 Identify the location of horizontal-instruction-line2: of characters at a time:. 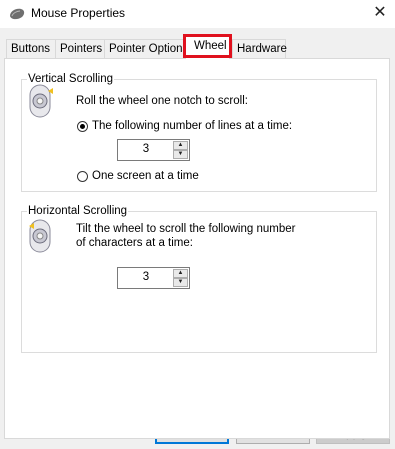
(134, 243).